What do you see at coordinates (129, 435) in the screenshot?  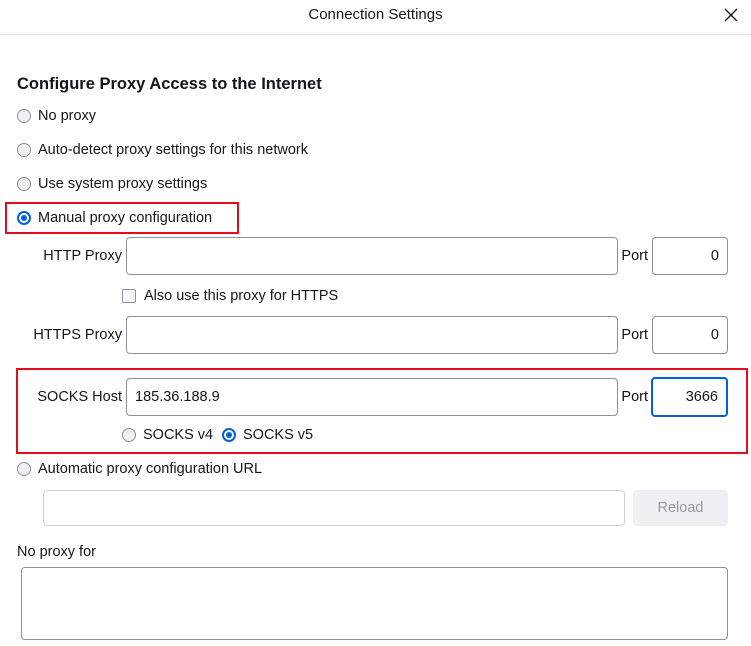 I see `socks-v4-radio` at bounding box center [129, 435].